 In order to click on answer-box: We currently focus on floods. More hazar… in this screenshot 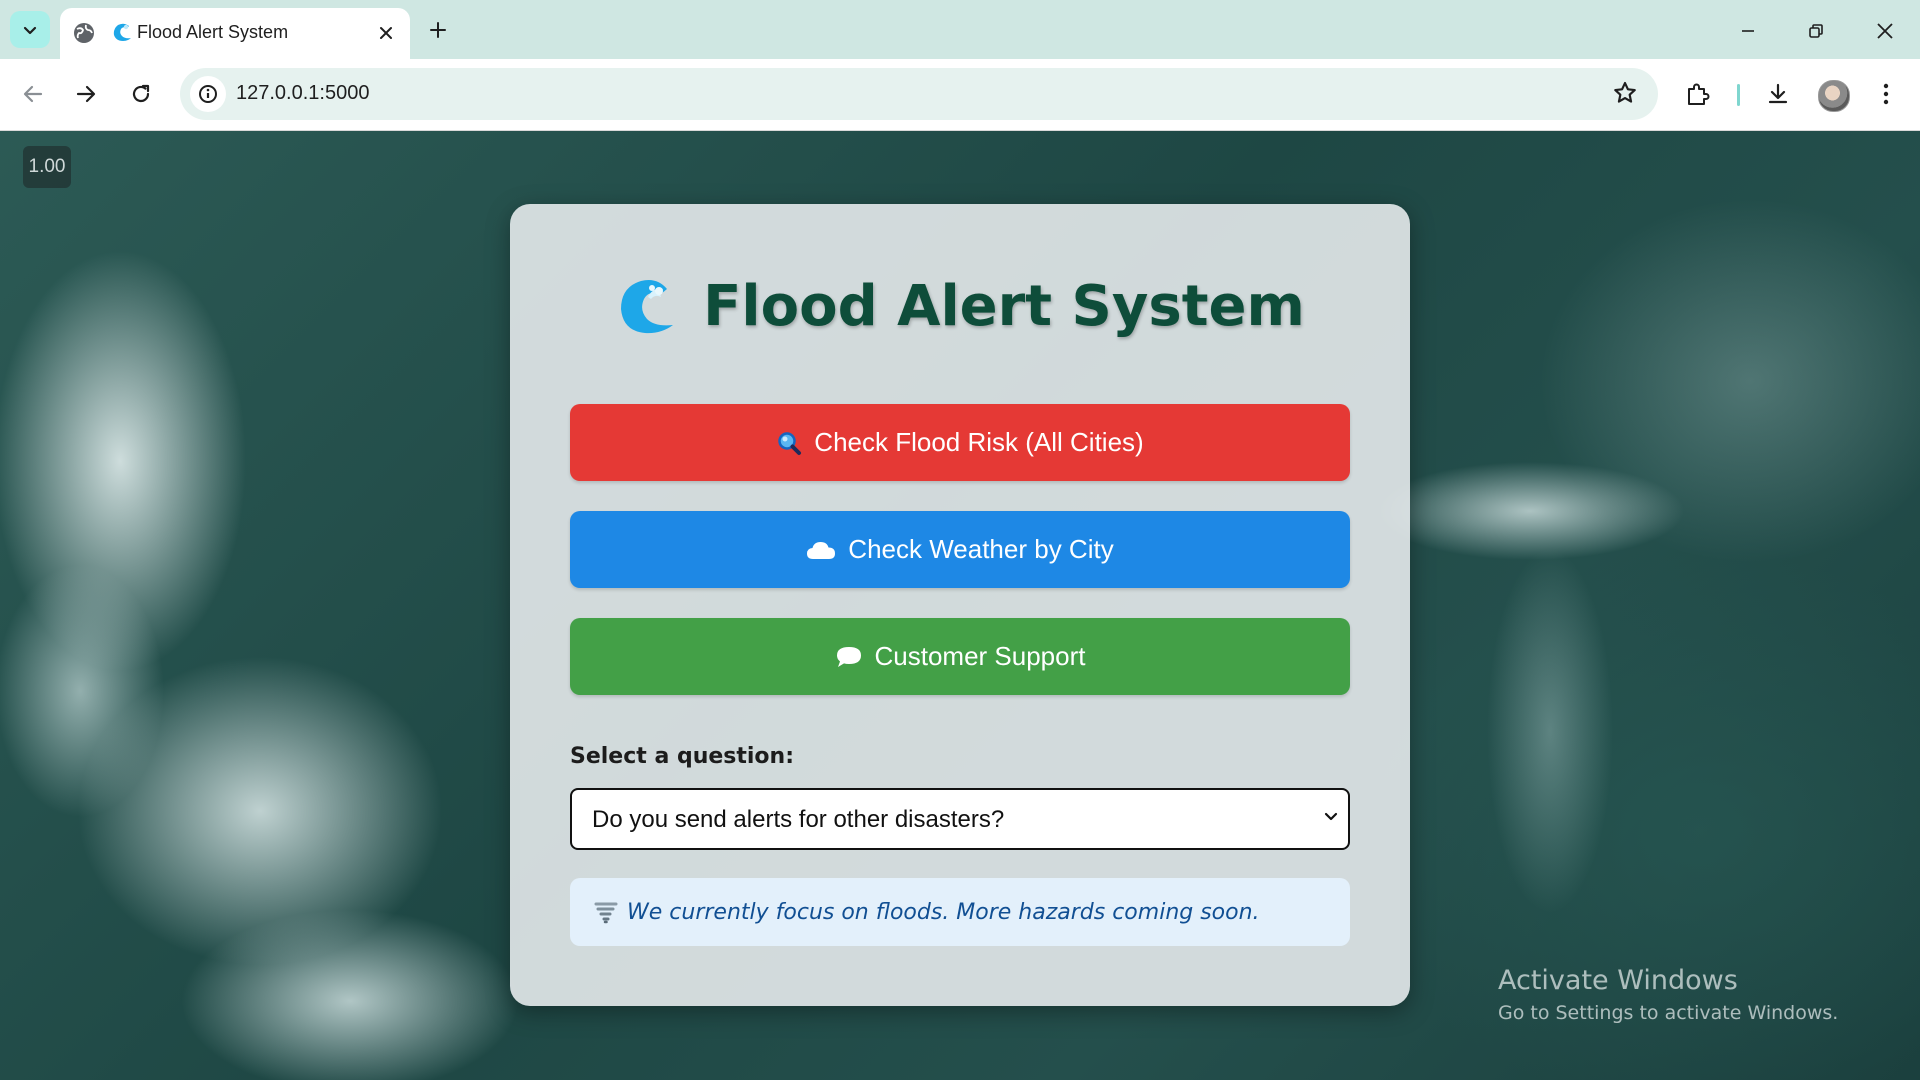, I will do `click(960, 912)`.